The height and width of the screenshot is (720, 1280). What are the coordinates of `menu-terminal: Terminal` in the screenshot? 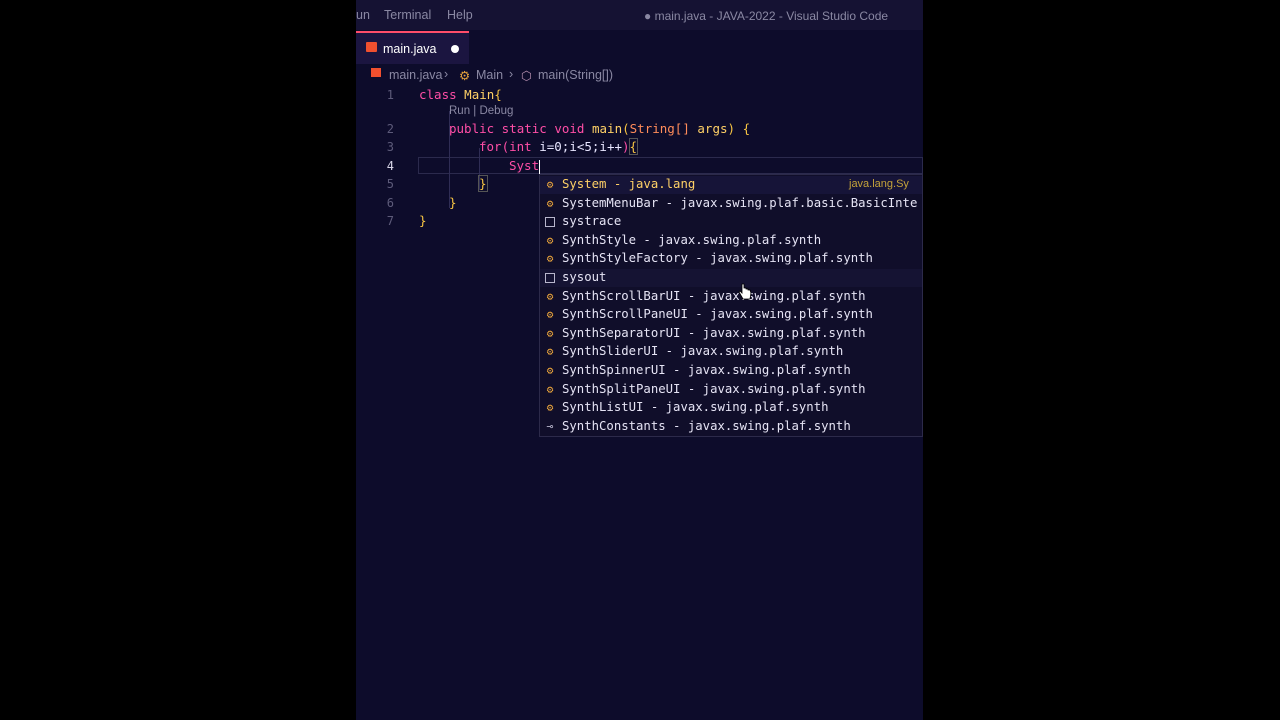 It's located at (407, 15).